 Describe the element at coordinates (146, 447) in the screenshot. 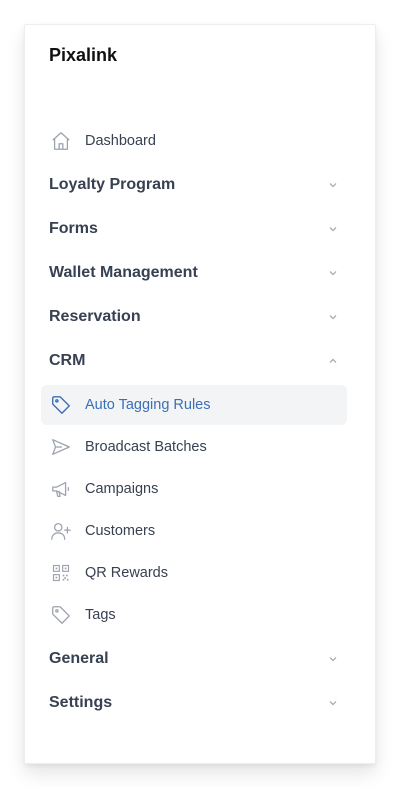

I see `sidebar-item-label: Broadcast Batches` at that location.